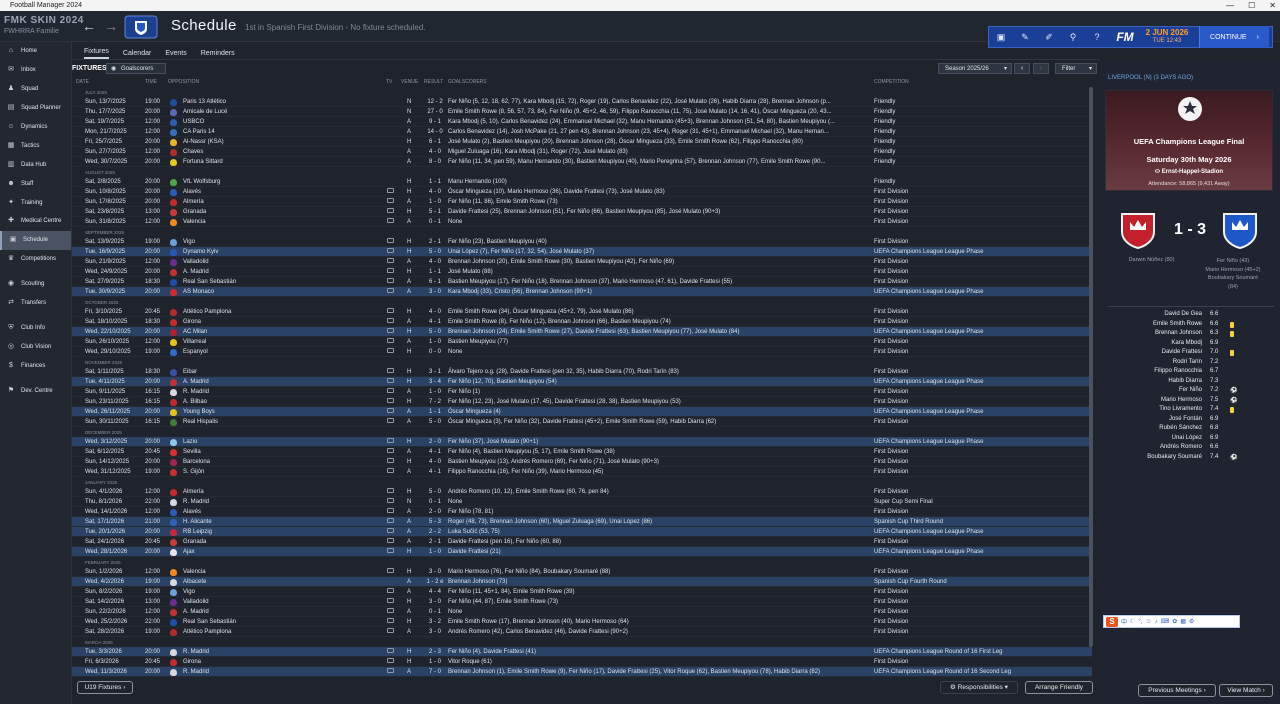 The height and width of the screenshot is (704, 1280). I want to click on opponent-name: Eibar, so click(283, 372).